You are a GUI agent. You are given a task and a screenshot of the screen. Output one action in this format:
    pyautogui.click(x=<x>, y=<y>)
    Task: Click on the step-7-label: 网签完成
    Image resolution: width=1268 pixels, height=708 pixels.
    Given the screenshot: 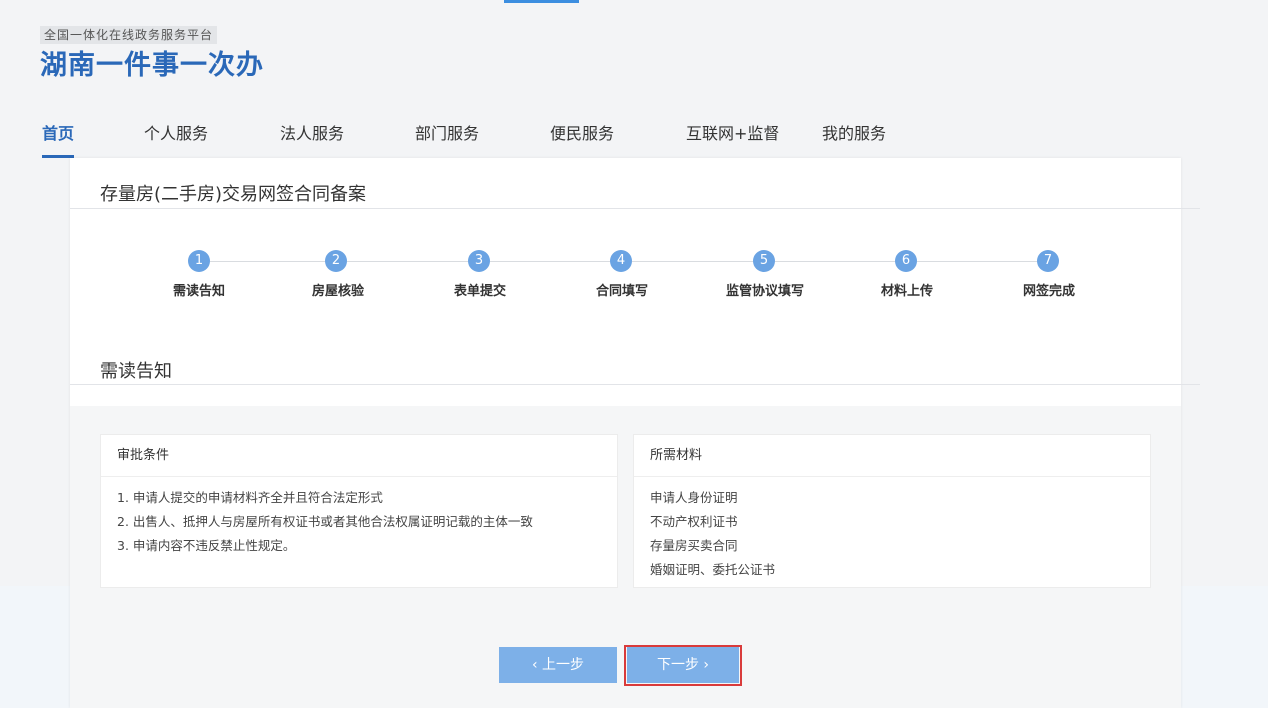 What is the action you would take?
    pyautogui.click(x=1048, y=291)
    